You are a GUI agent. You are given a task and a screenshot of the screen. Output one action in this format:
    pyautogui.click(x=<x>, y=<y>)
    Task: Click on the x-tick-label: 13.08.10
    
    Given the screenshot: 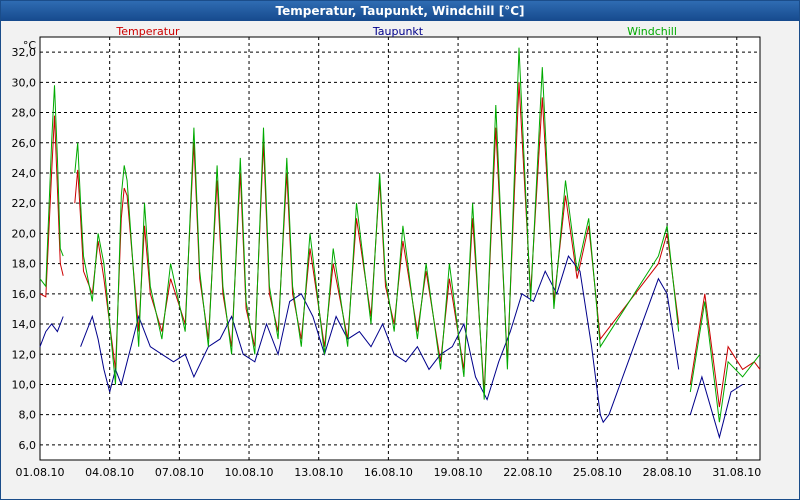 What is the action you would take?
    pyautogui.click(x=318, y=472)
    